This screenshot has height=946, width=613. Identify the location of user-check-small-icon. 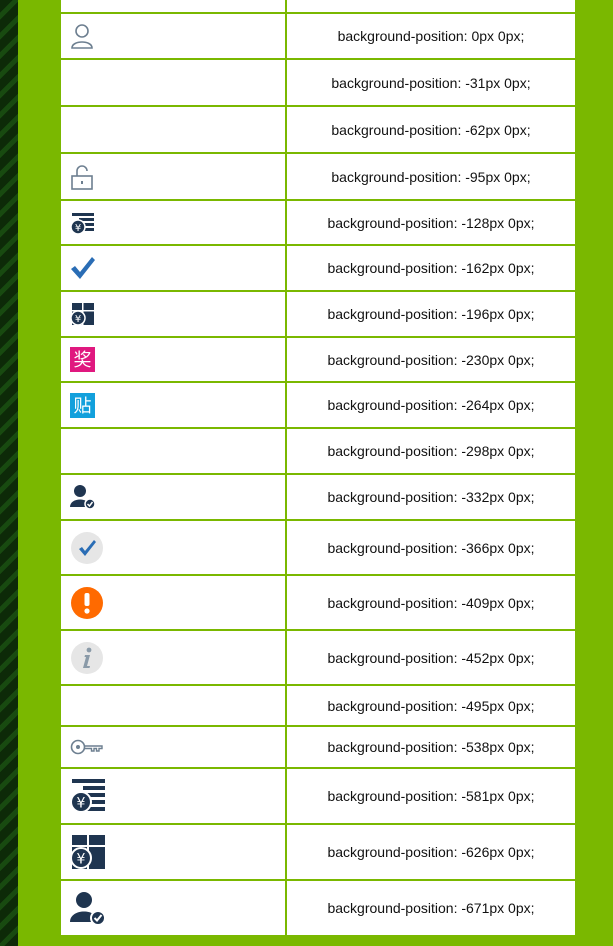
(83, 497).